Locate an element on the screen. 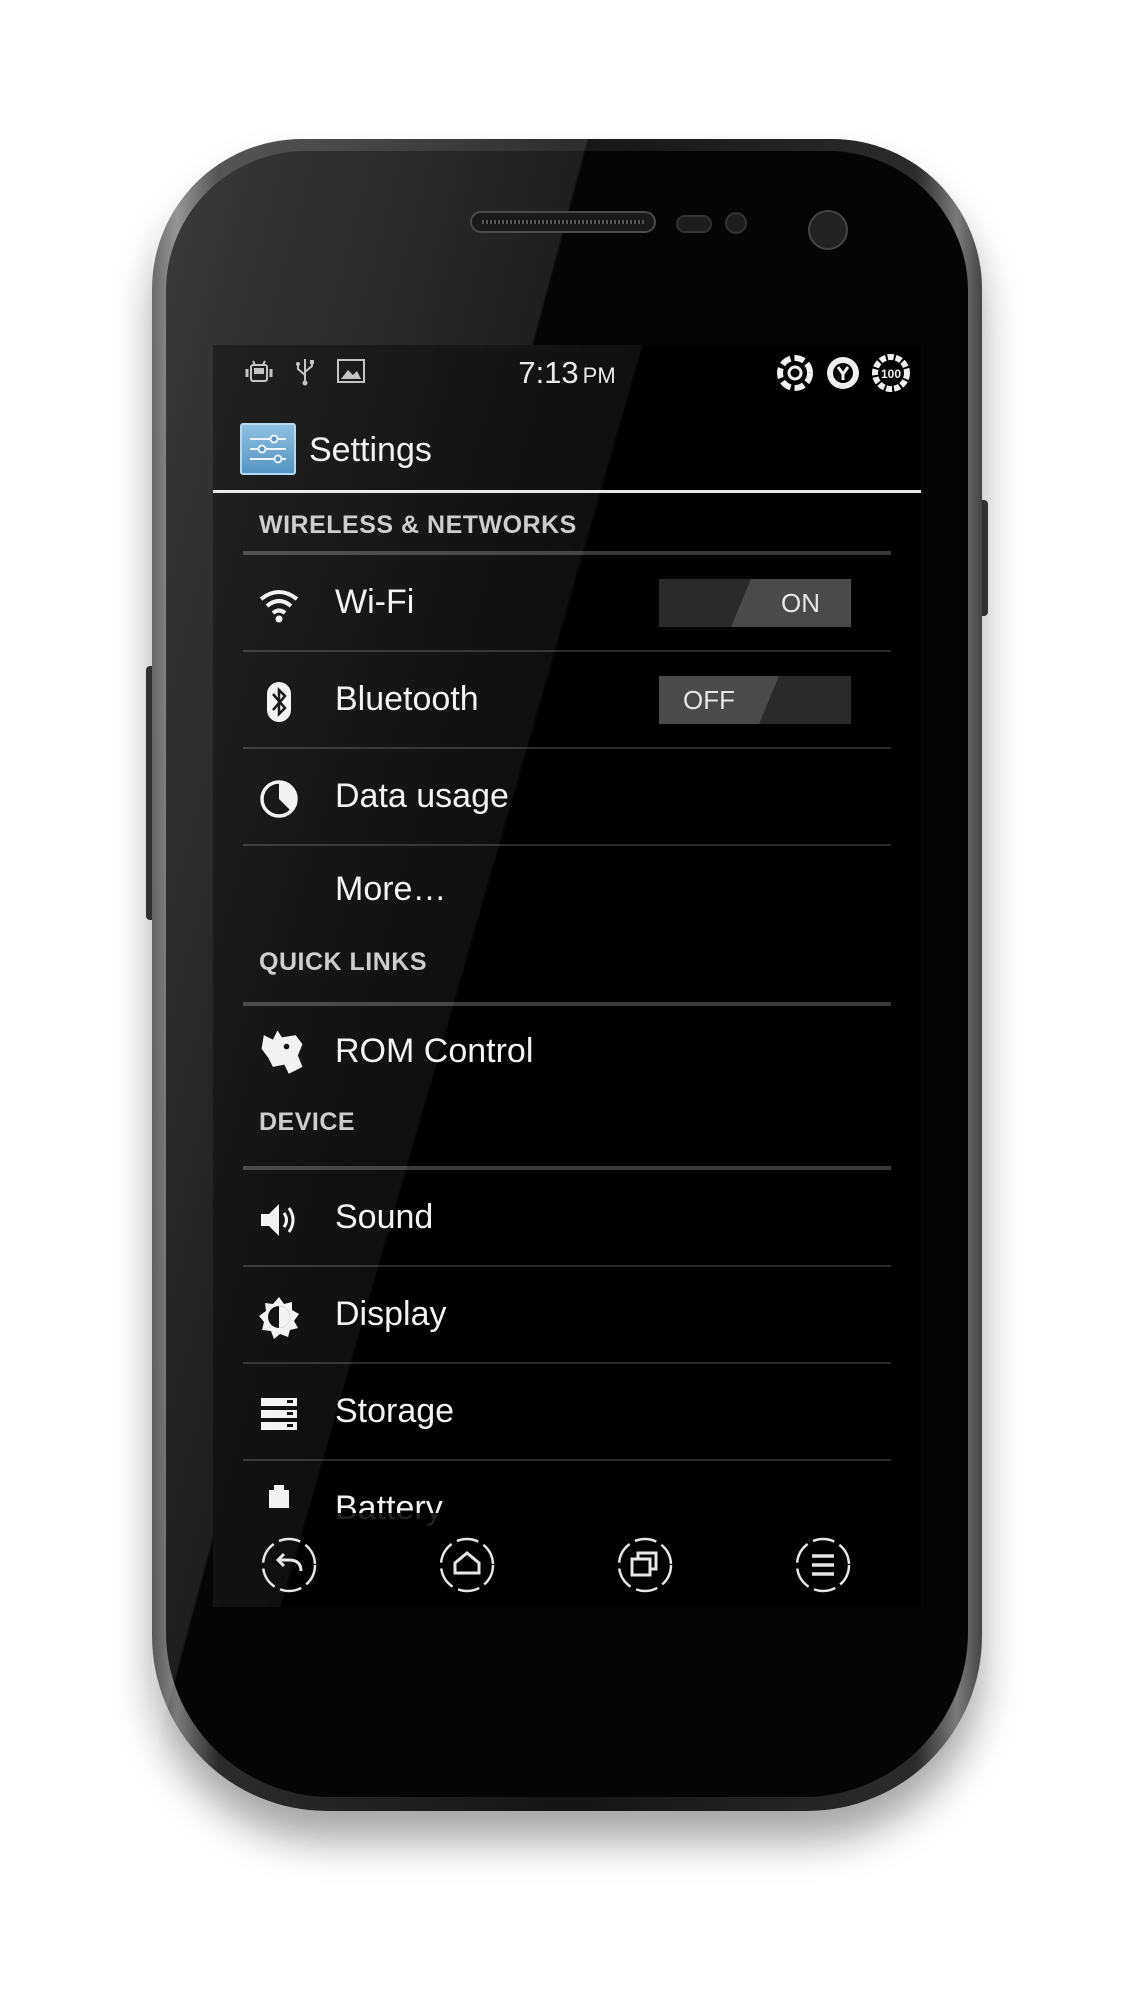 This screenshot has width=1148, height=1994. battery-ring-icon: 100 is located at coordinates (891, 373).